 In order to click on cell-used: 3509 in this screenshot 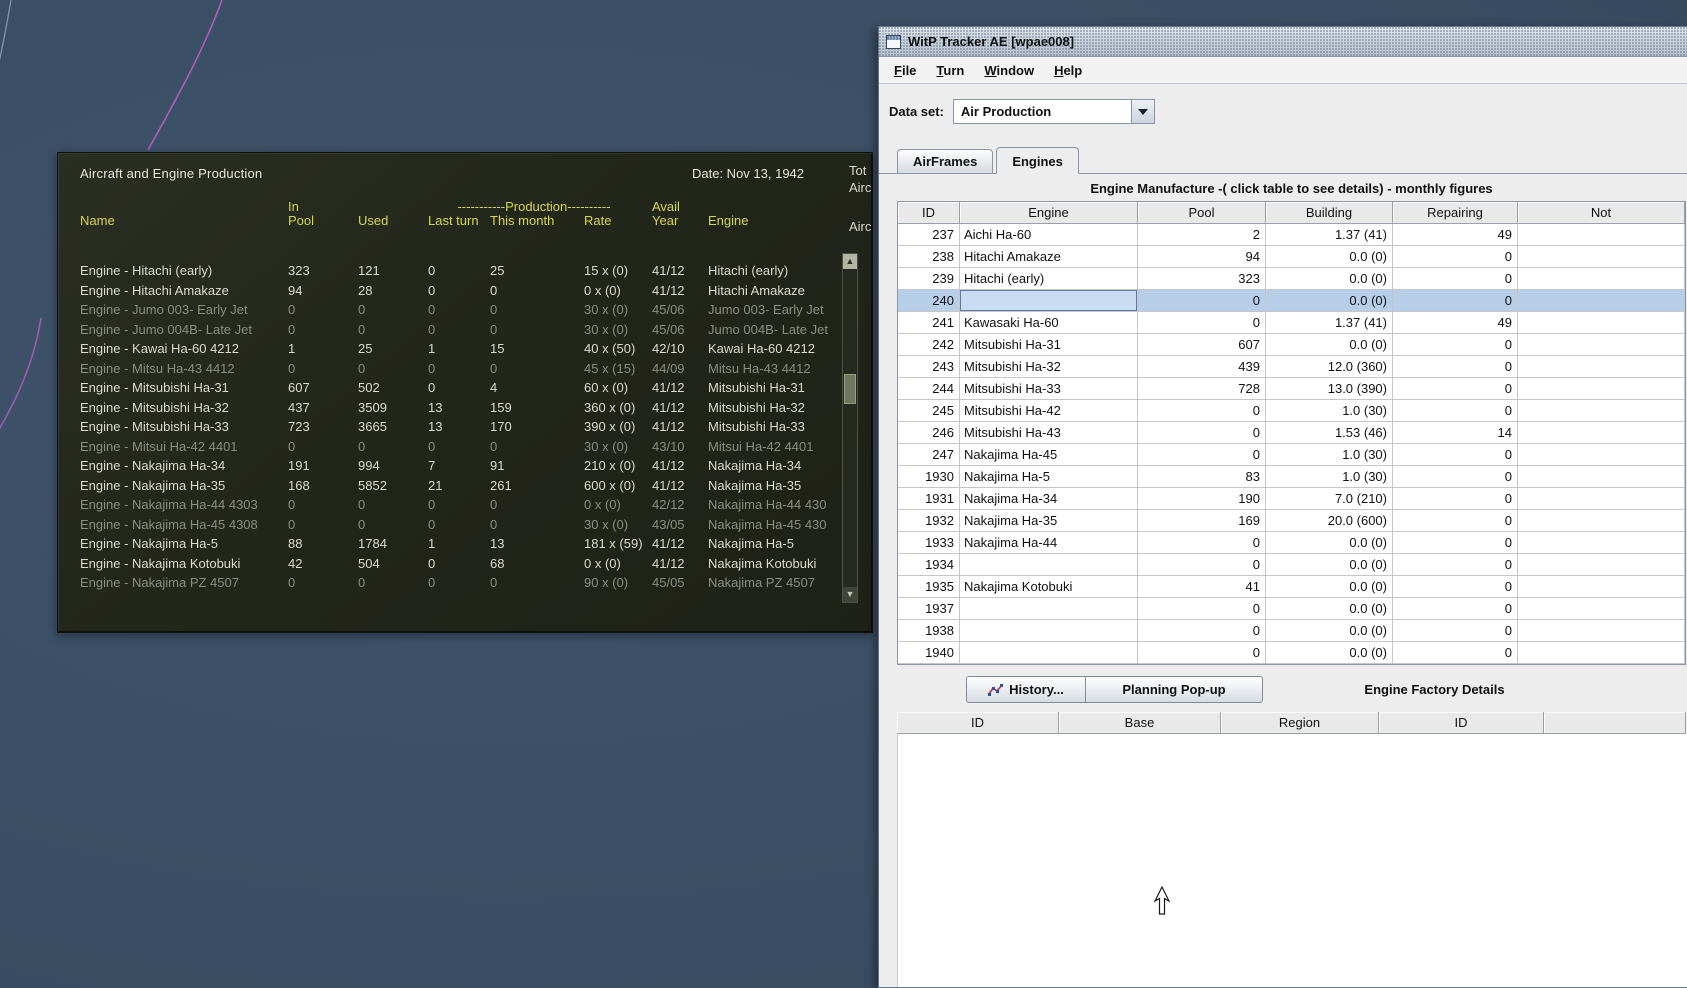, I will do `click(372, 407)`.